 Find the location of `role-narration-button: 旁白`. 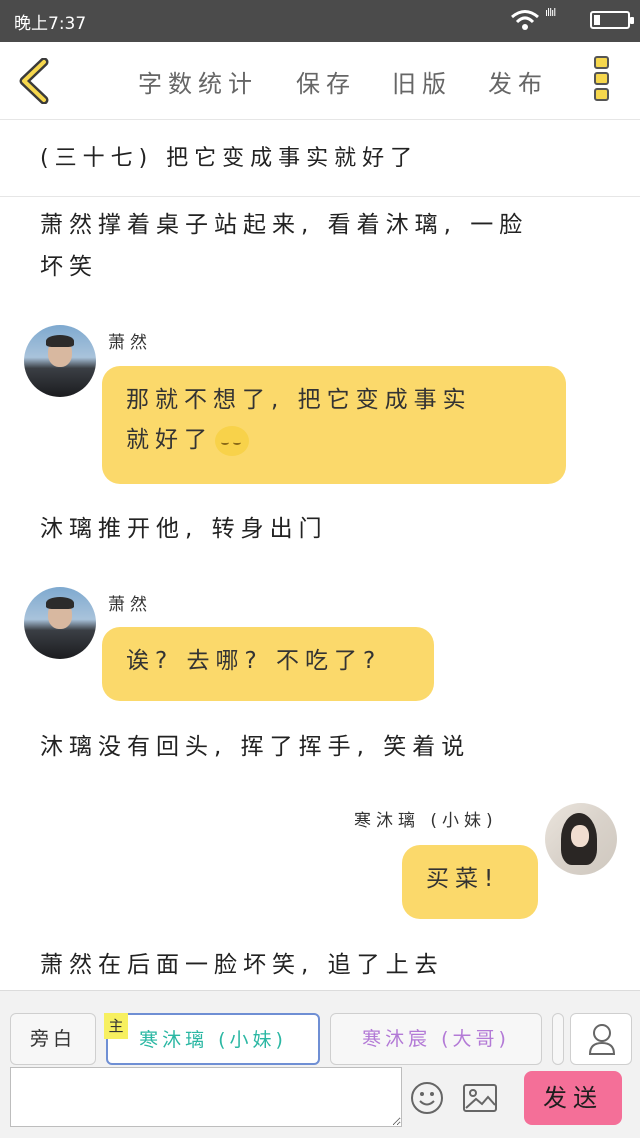

role-narration-button: 旁白 is located at coordinates (53, 1039).